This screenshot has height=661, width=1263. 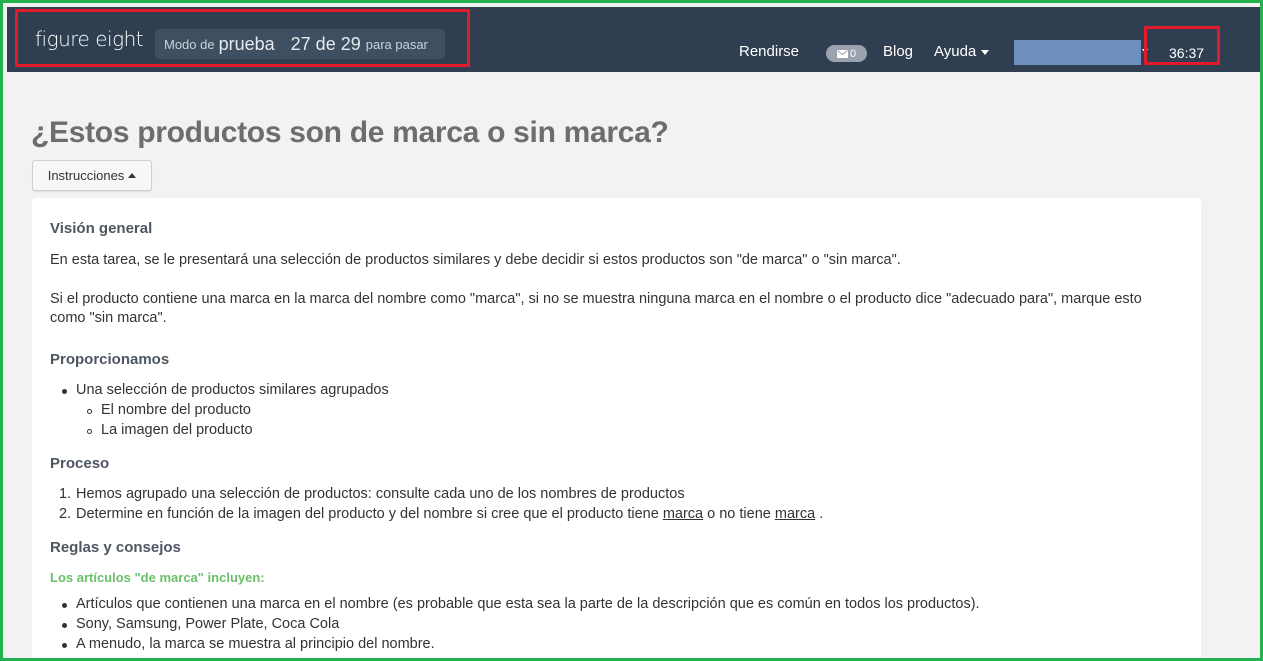 I want to click on help-menu: Ayuda, so click(x=962, y=51).